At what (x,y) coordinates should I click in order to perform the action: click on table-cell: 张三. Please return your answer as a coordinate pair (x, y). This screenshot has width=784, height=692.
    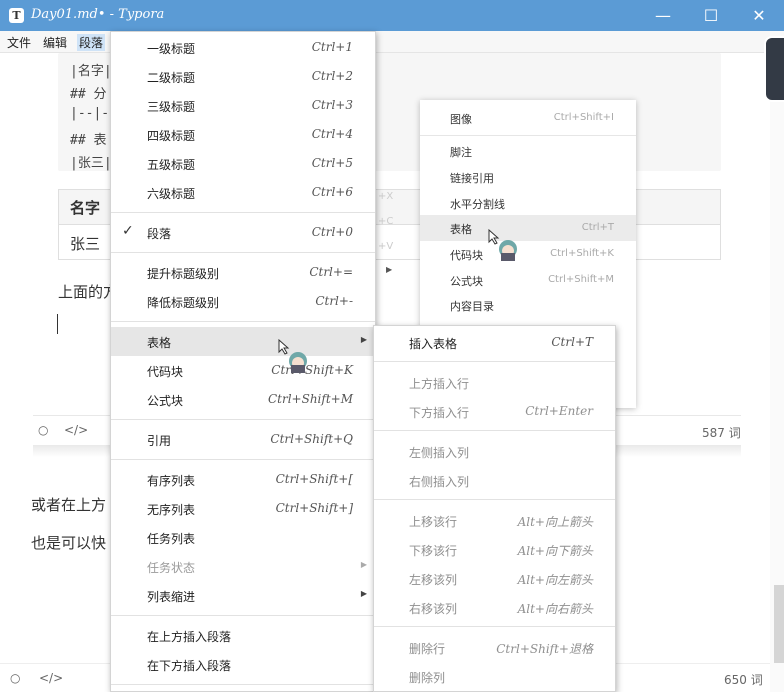
    Looking at the image, I should click on (85, 243).